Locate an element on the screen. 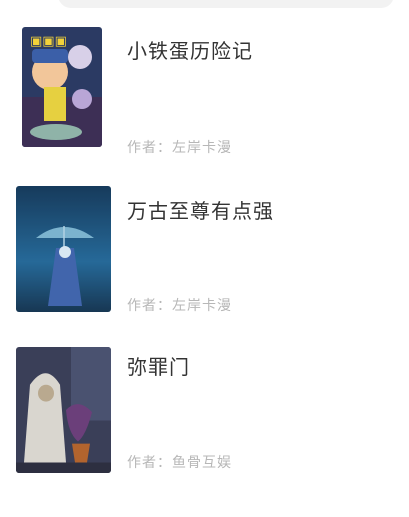  book-cover-image: ▣▣▣ is located at coordinates (62, 87).